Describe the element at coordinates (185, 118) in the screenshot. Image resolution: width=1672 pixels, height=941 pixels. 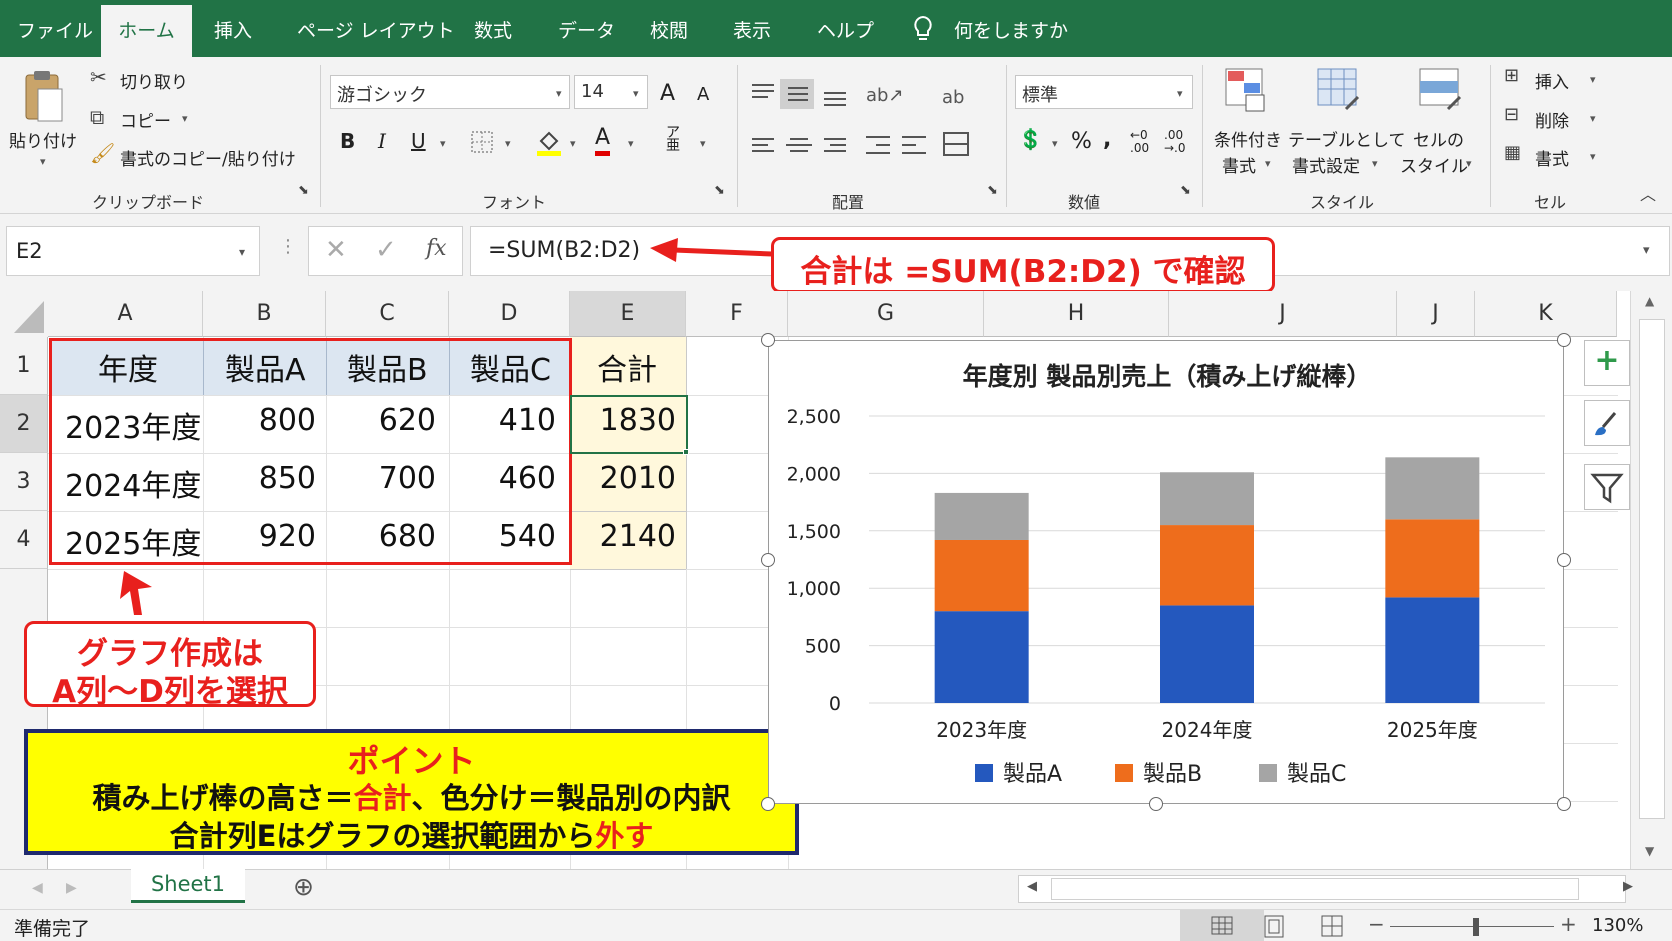
I see `copy-dropdown-icon: ▾` at that location.